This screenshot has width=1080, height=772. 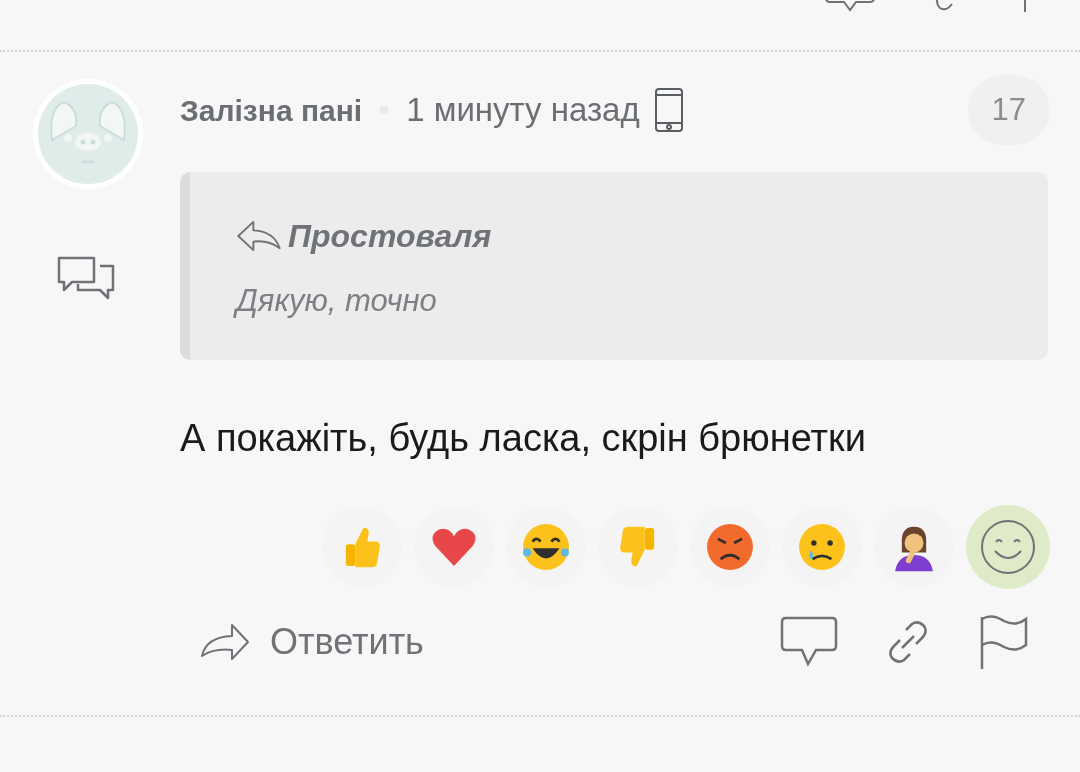 What do you see at coordinates (271, 110) in the screenshot?
I see `author-name: Залізна пані` at bounding box center [271, 110].